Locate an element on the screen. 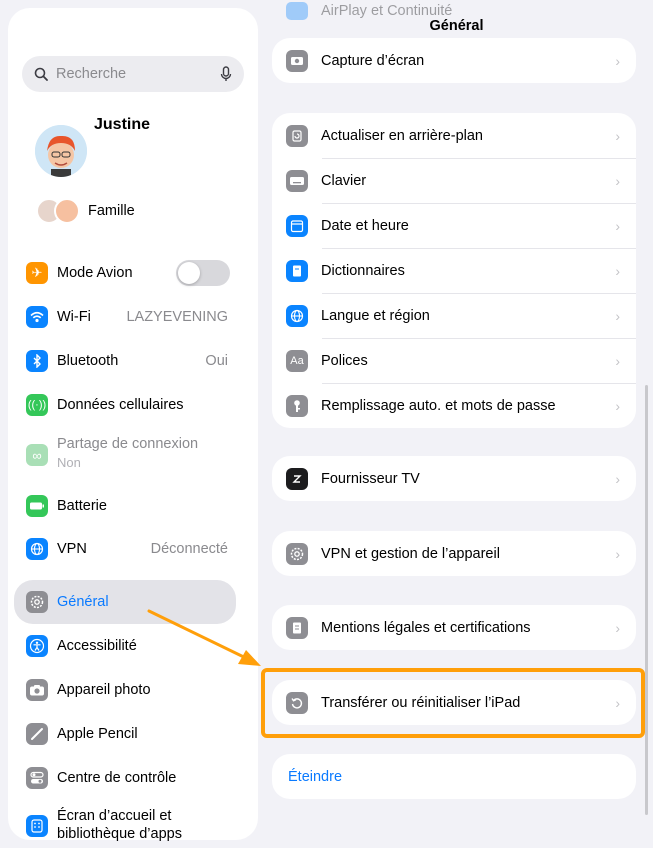  row-label: VPN et gestion de l’appareil is located at coordinates (410, 553).